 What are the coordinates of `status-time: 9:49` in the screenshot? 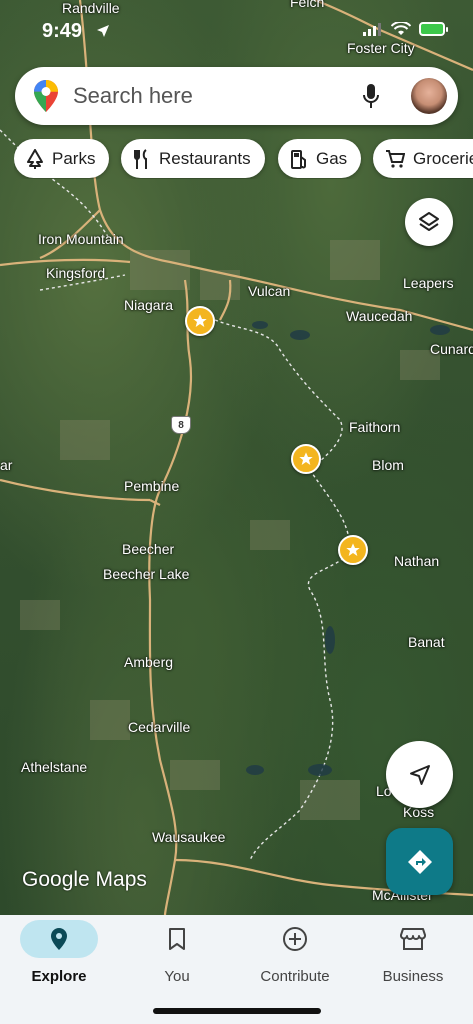 It's located at (62, 31).